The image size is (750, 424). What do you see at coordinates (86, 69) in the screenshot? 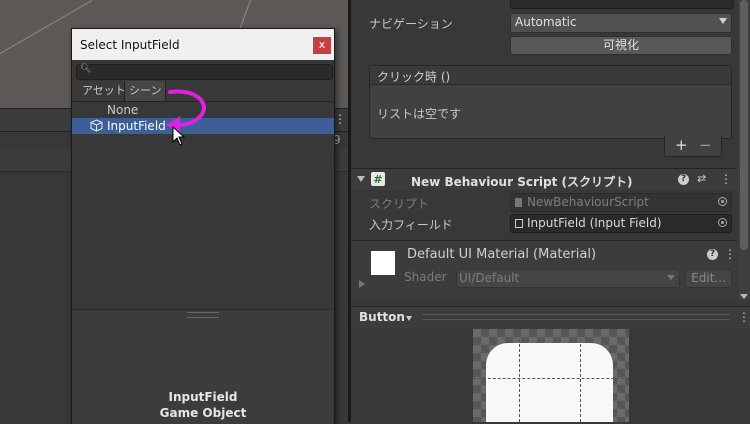
I see `search-icon: 🔍︎` at bounding box center [86, 69].